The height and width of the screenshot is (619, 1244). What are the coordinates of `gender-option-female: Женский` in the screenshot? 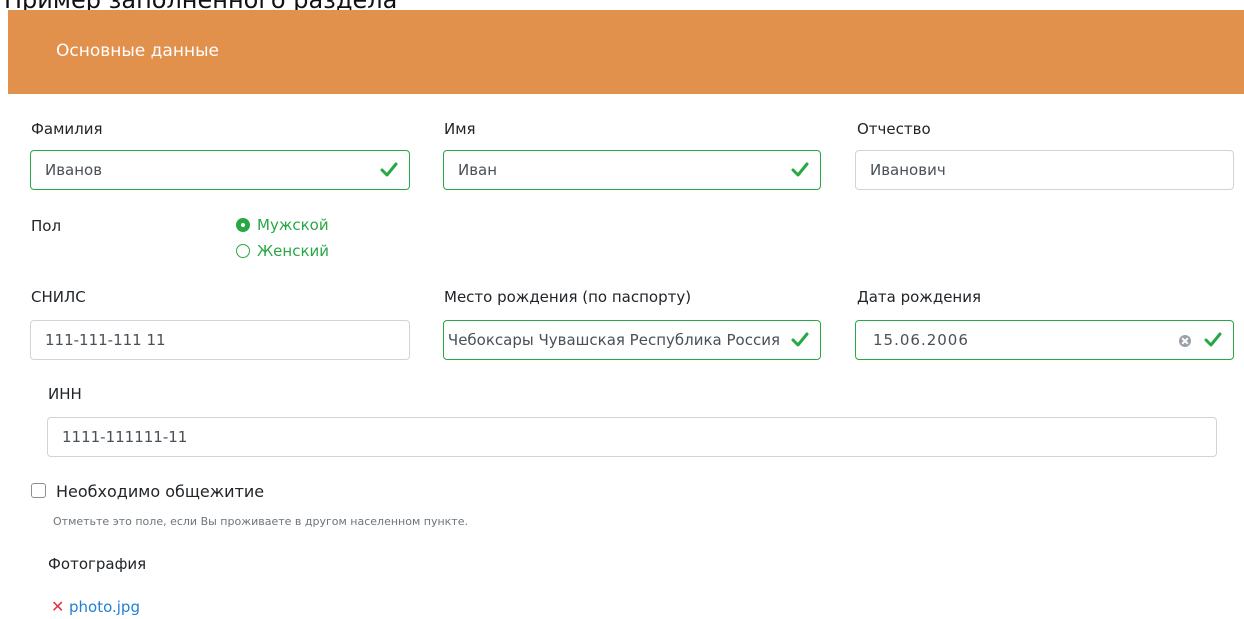 It's located at (282, 251).